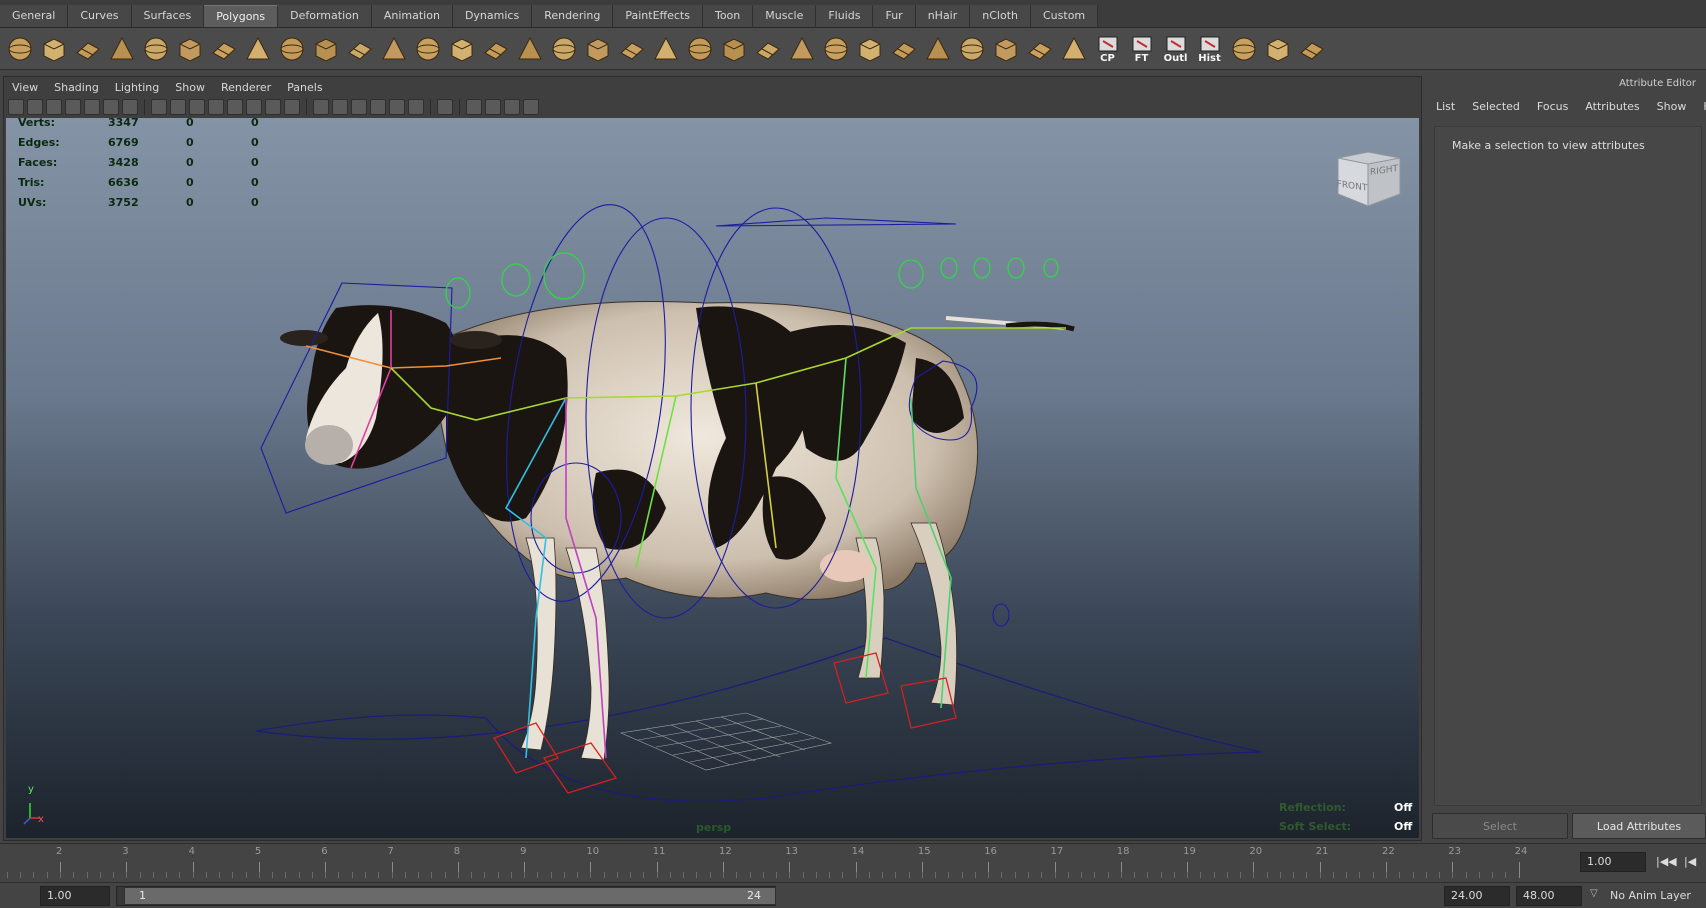 This screenshot has width=1706, height=908. I want to click on attr-menu-focus: Focus, so click(1552, 106).